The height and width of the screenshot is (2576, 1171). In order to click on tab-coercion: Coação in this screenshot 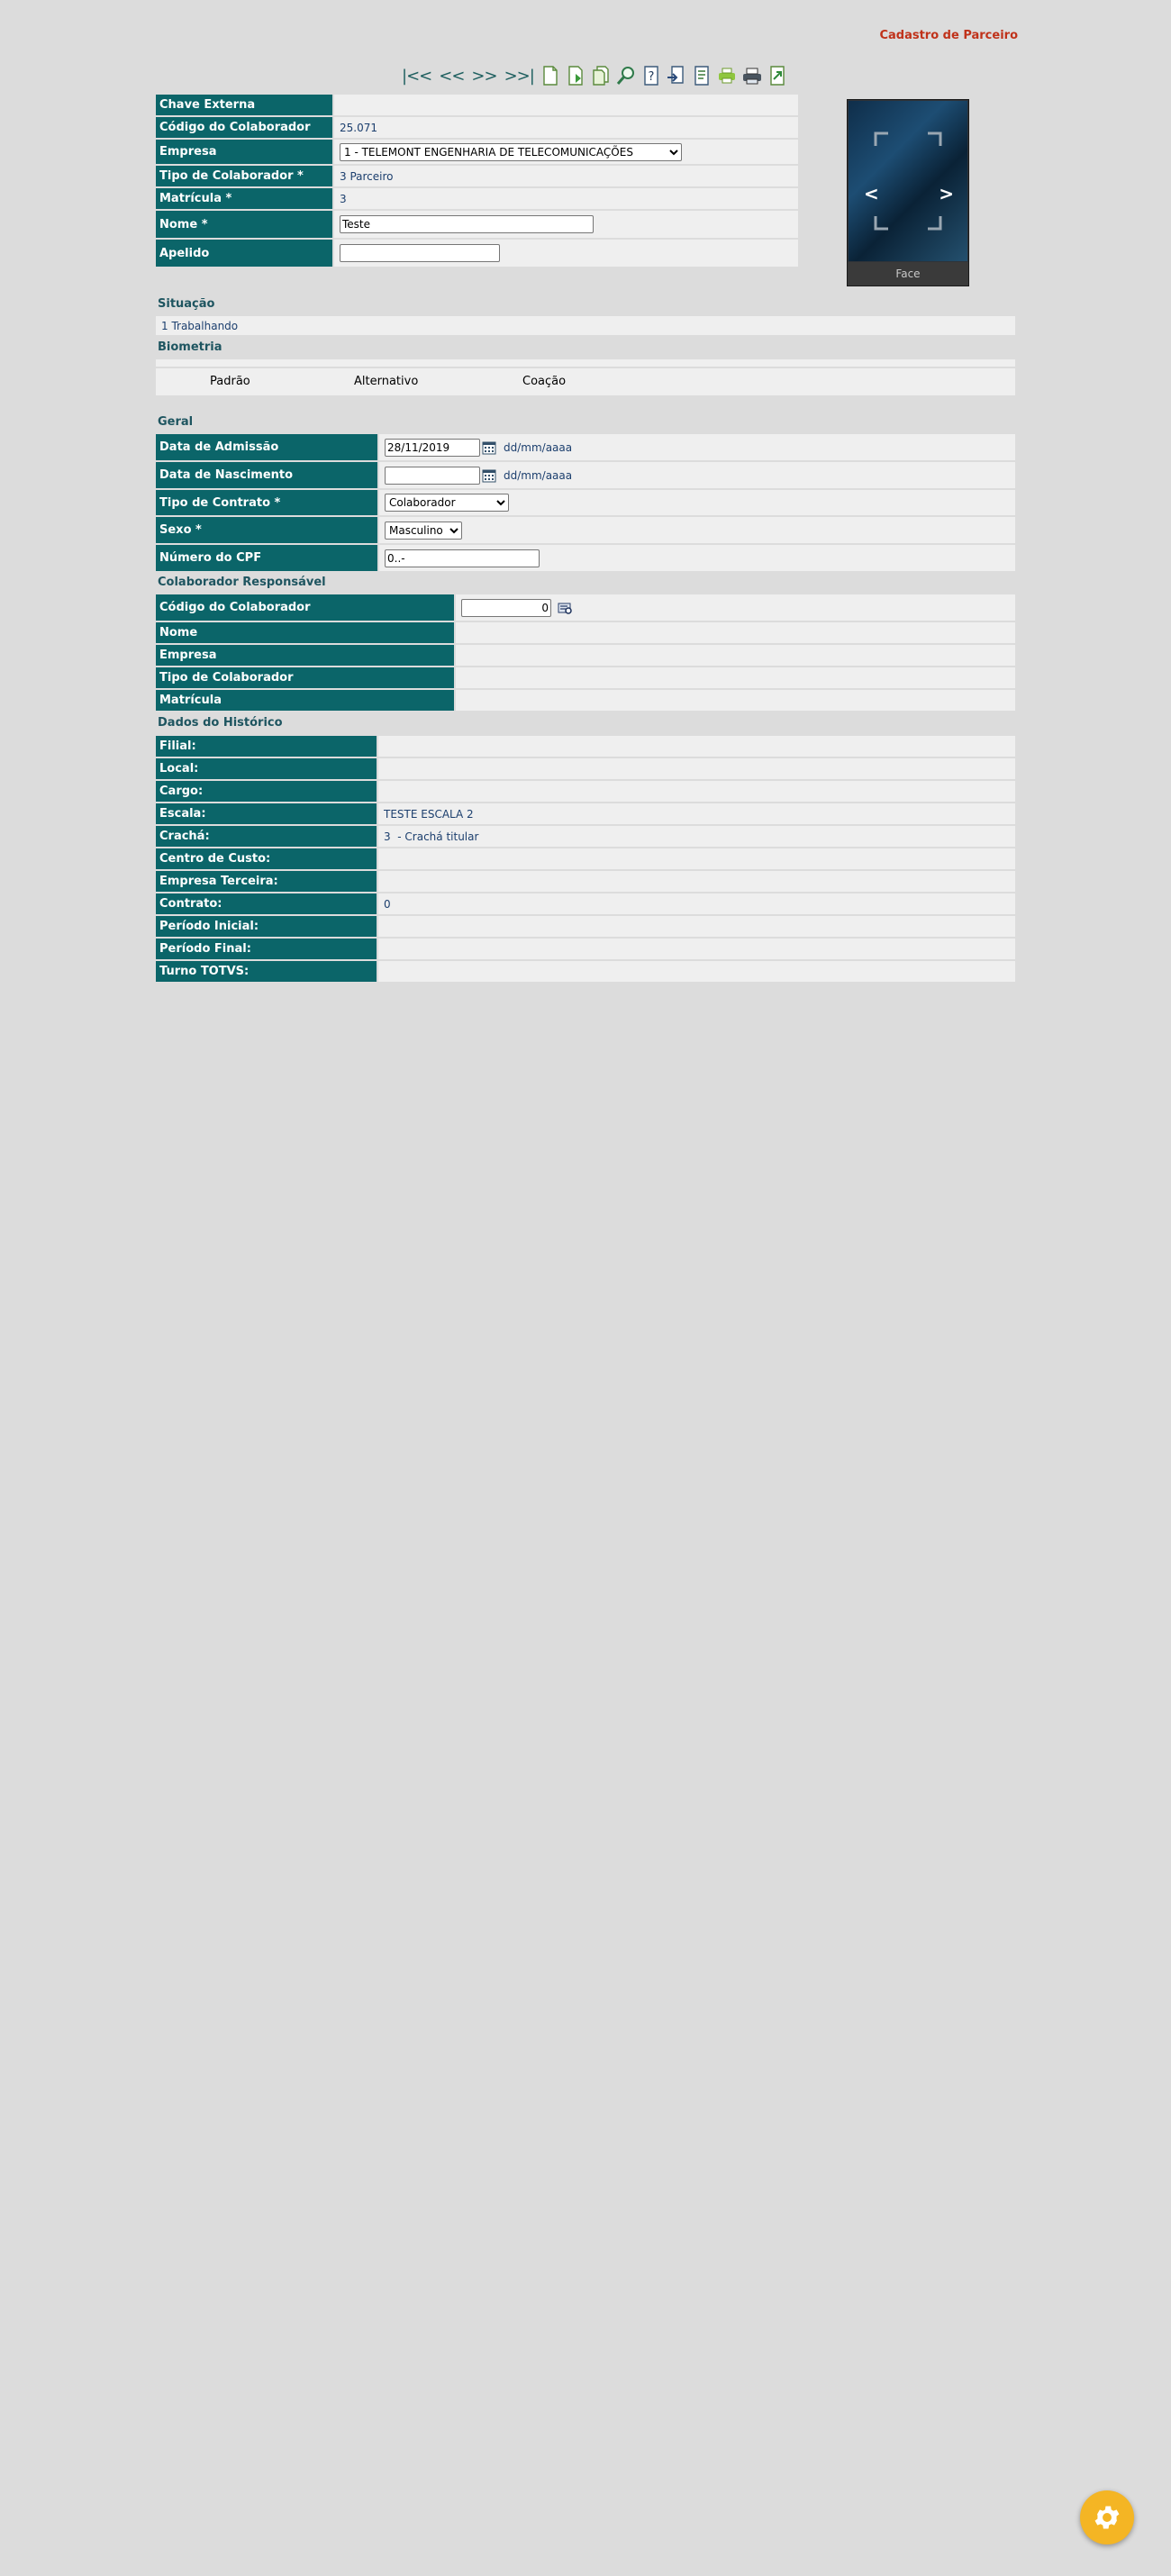, I will do `click(544, 382)`.